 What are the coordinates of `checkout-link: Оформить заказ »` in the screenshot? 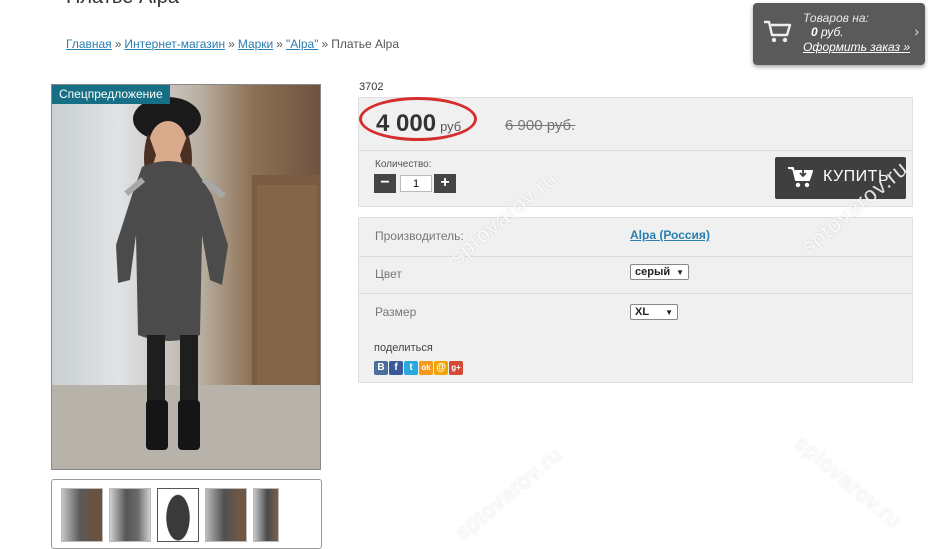 It's located at (856, 47).